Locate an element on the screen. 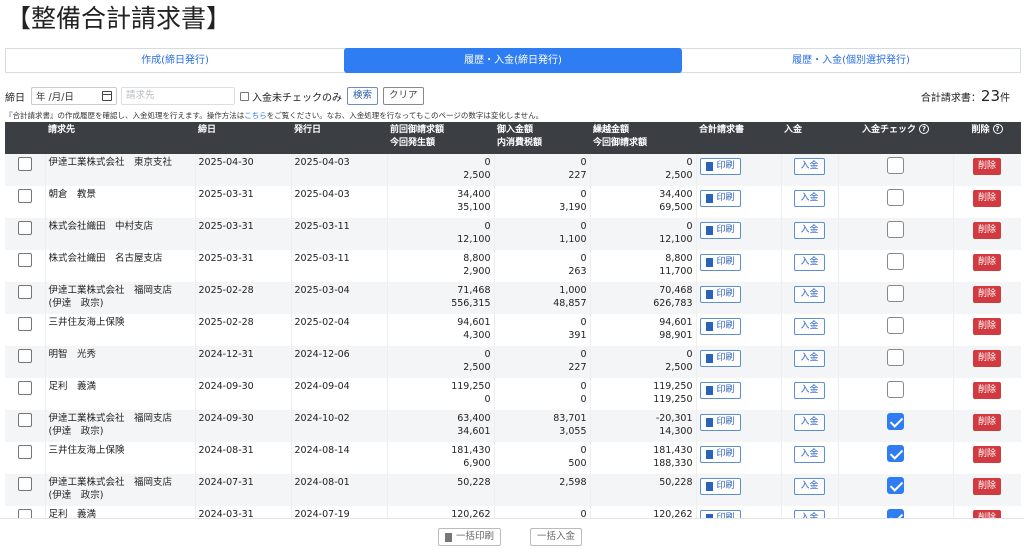 The width and height of the screenshot is (1024, 550). help-link: こちら is located at coordinates (255, 115).